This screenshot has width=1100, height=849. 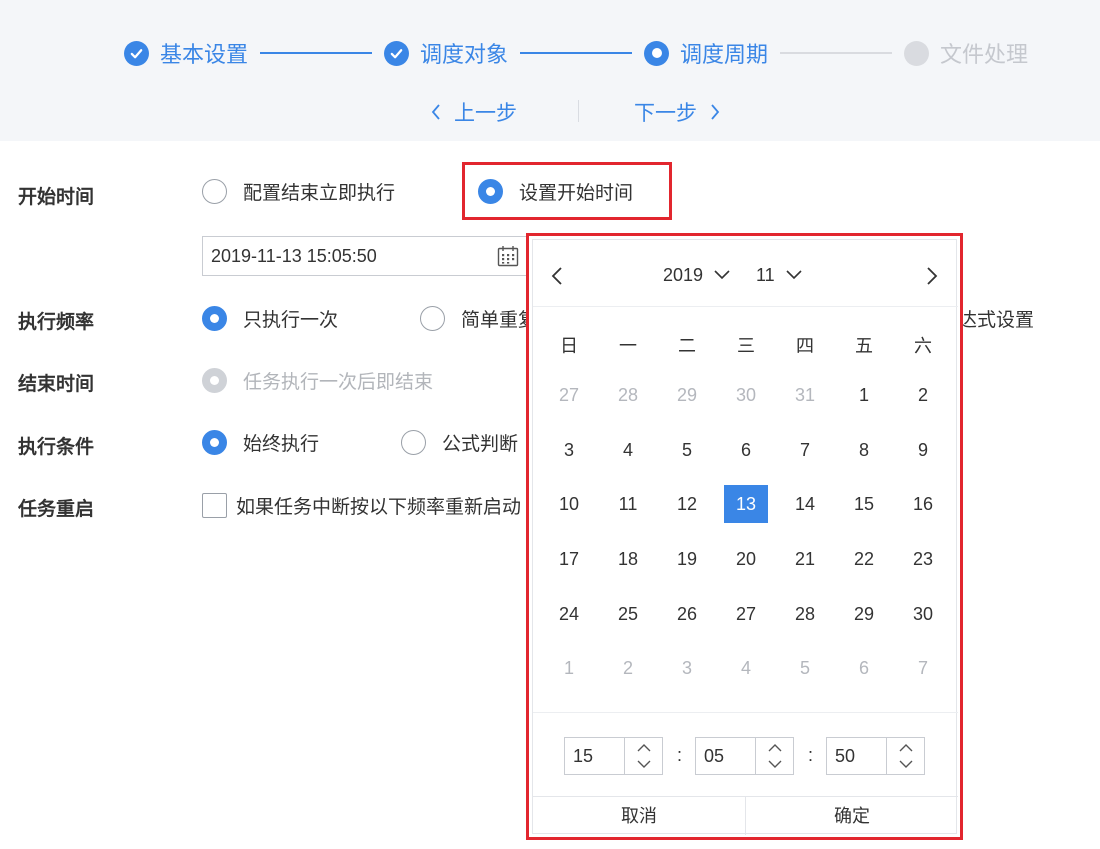 What do you see at coordinates (864, 559) in the screenshot?
I see `day-cell: 22` at bounding box center [864, 559].